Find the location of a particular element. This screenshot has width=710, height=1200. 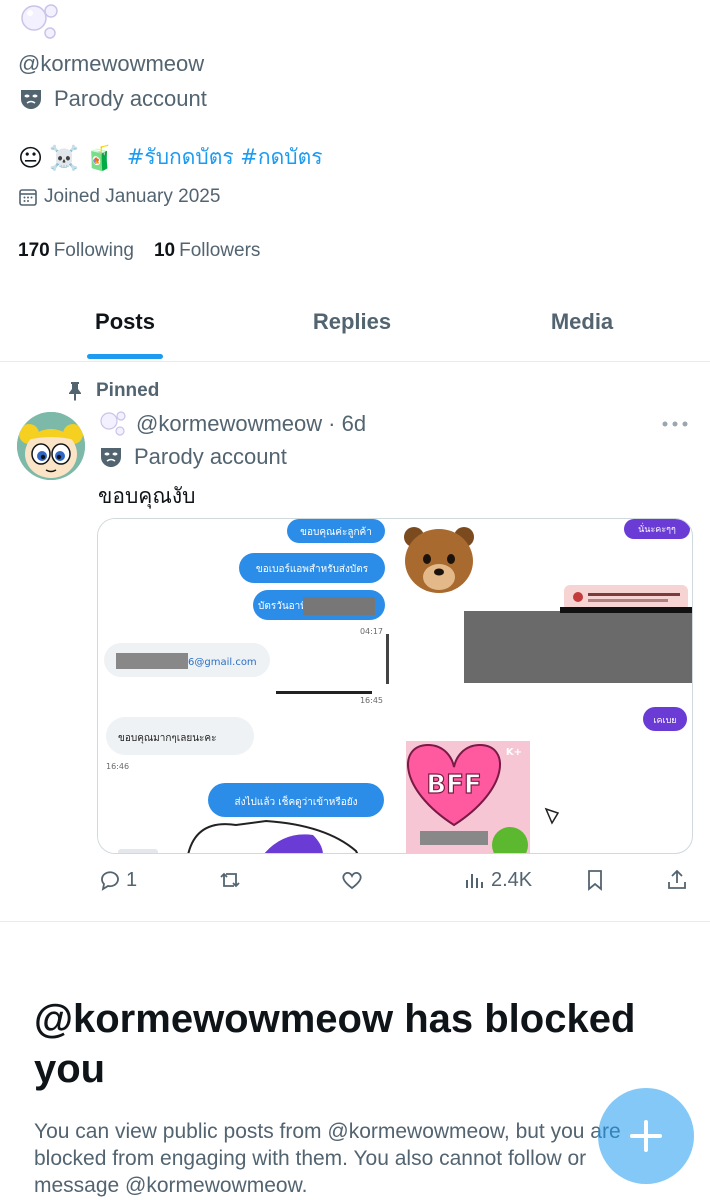

bear-emoji-icon is located at coordinates (439, 560).